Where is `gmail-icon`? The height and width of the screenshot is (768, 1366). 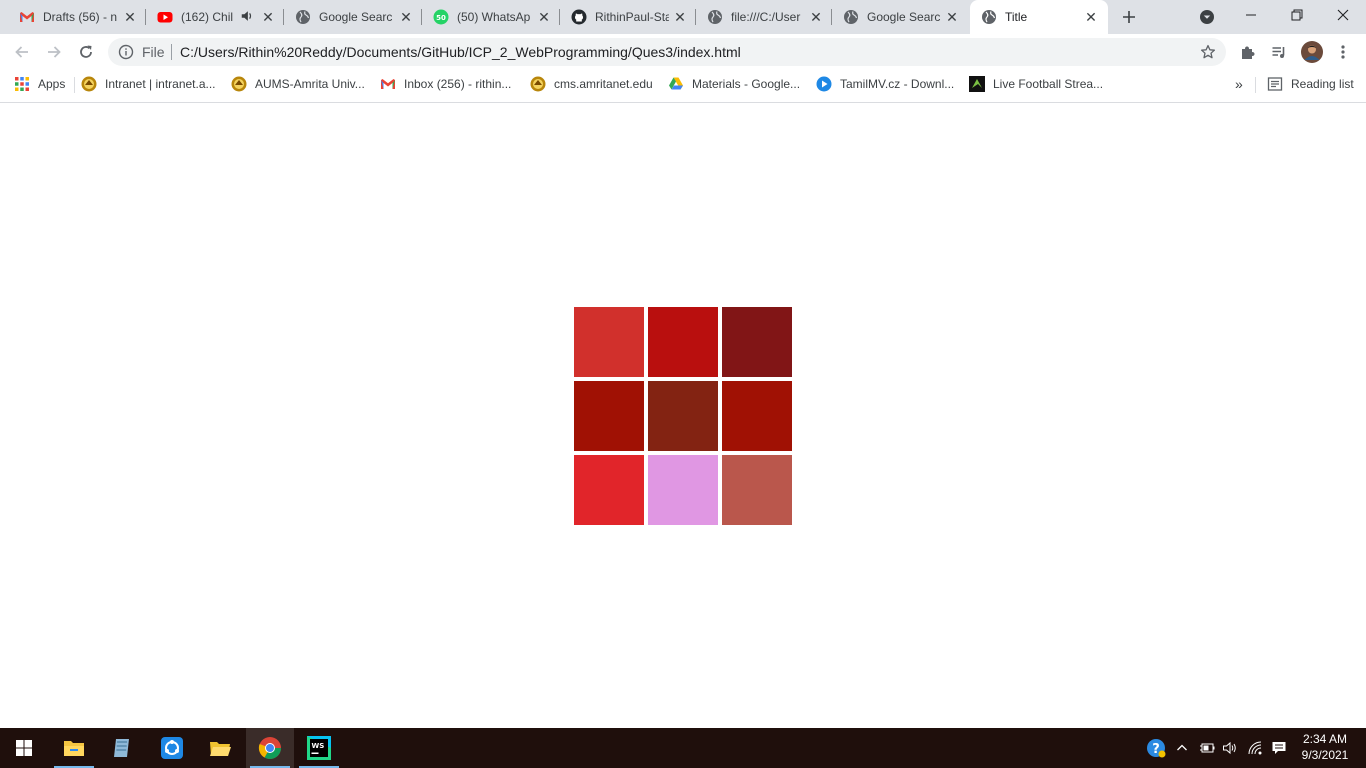 gmail-icon is located at coordinates (27, 17).